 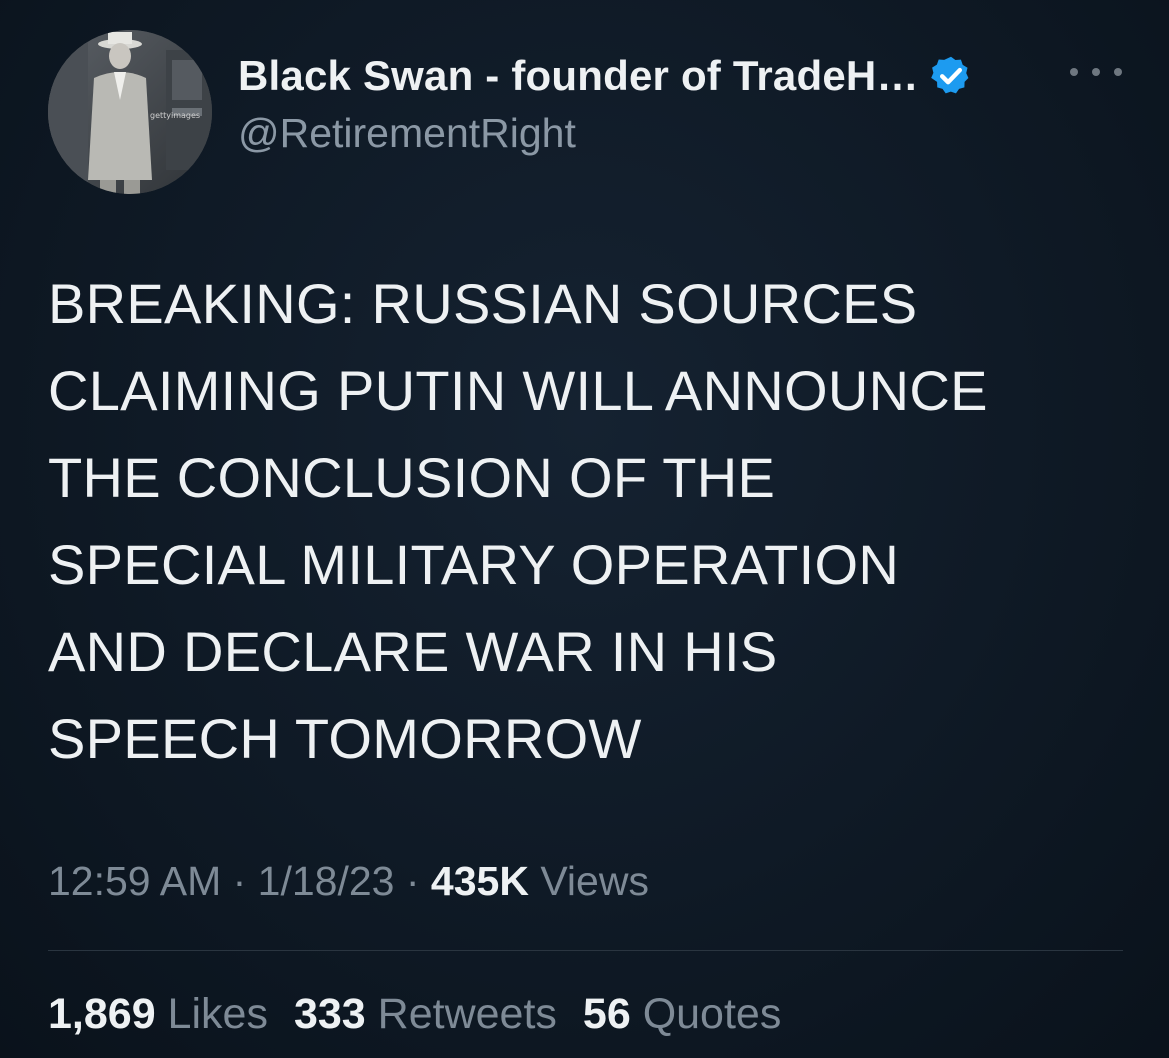 I want to click on tweet-date: 1/18/23, so click(x=326, y=881).